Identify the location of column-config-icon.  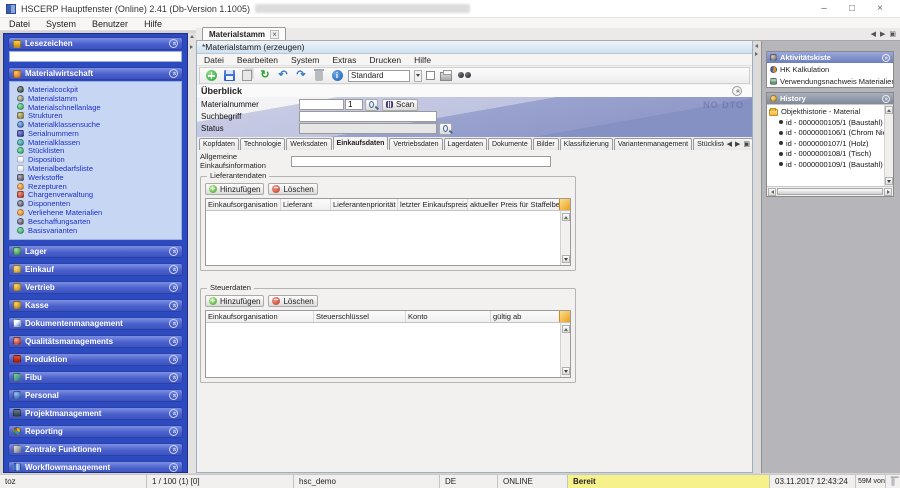
(564, 204).